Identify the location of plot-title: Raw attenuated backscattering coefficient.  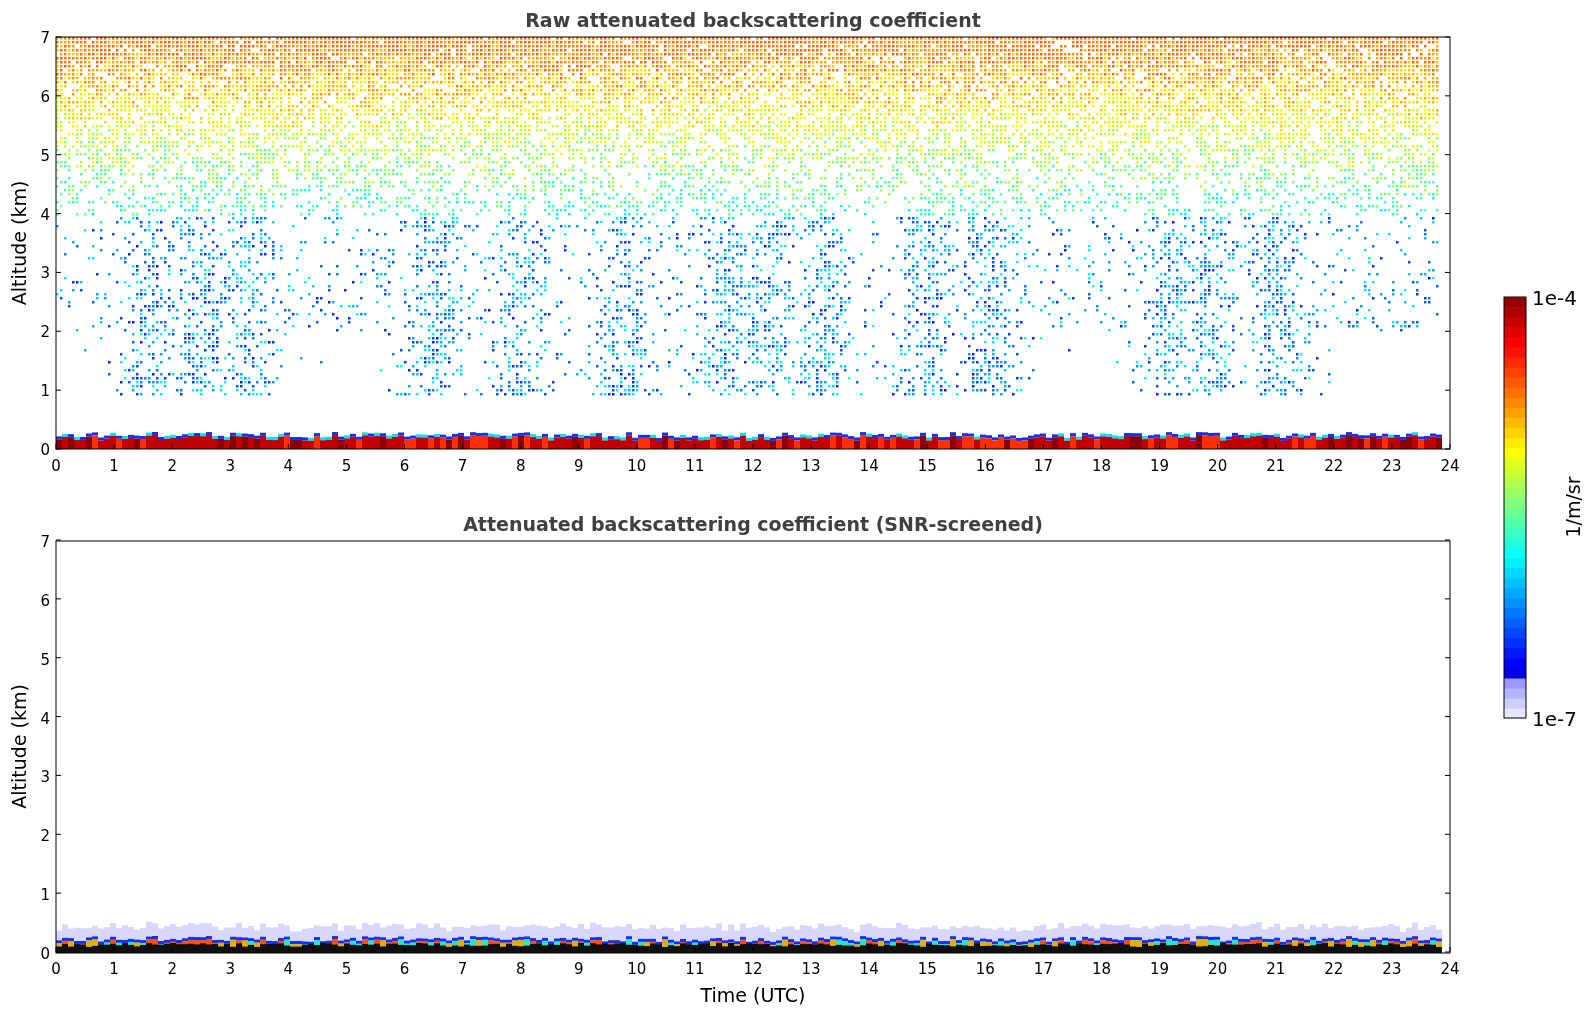
(753, 20).